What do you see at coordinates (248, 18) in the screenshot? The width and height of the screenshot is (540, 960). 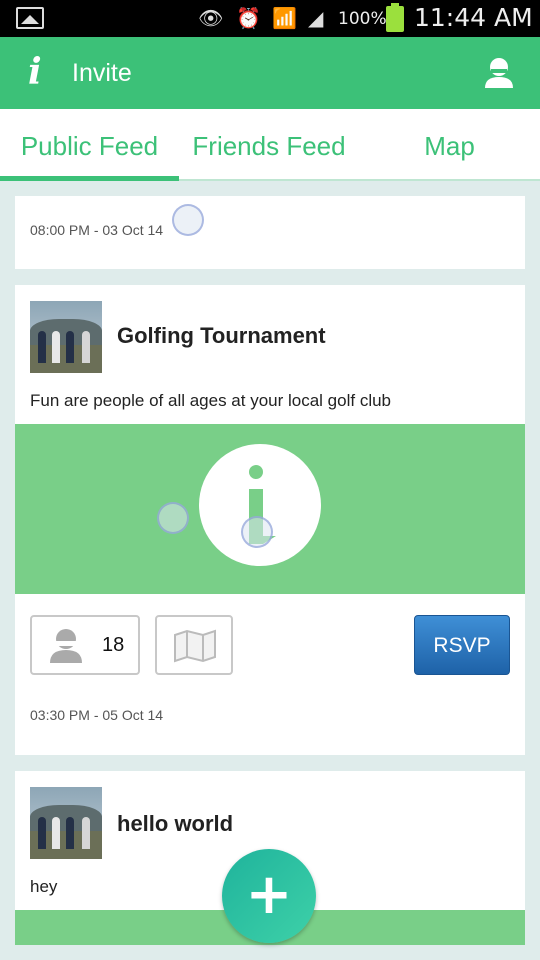 I see `alarm-icon: ⏰` at bounding box center [248, 18].